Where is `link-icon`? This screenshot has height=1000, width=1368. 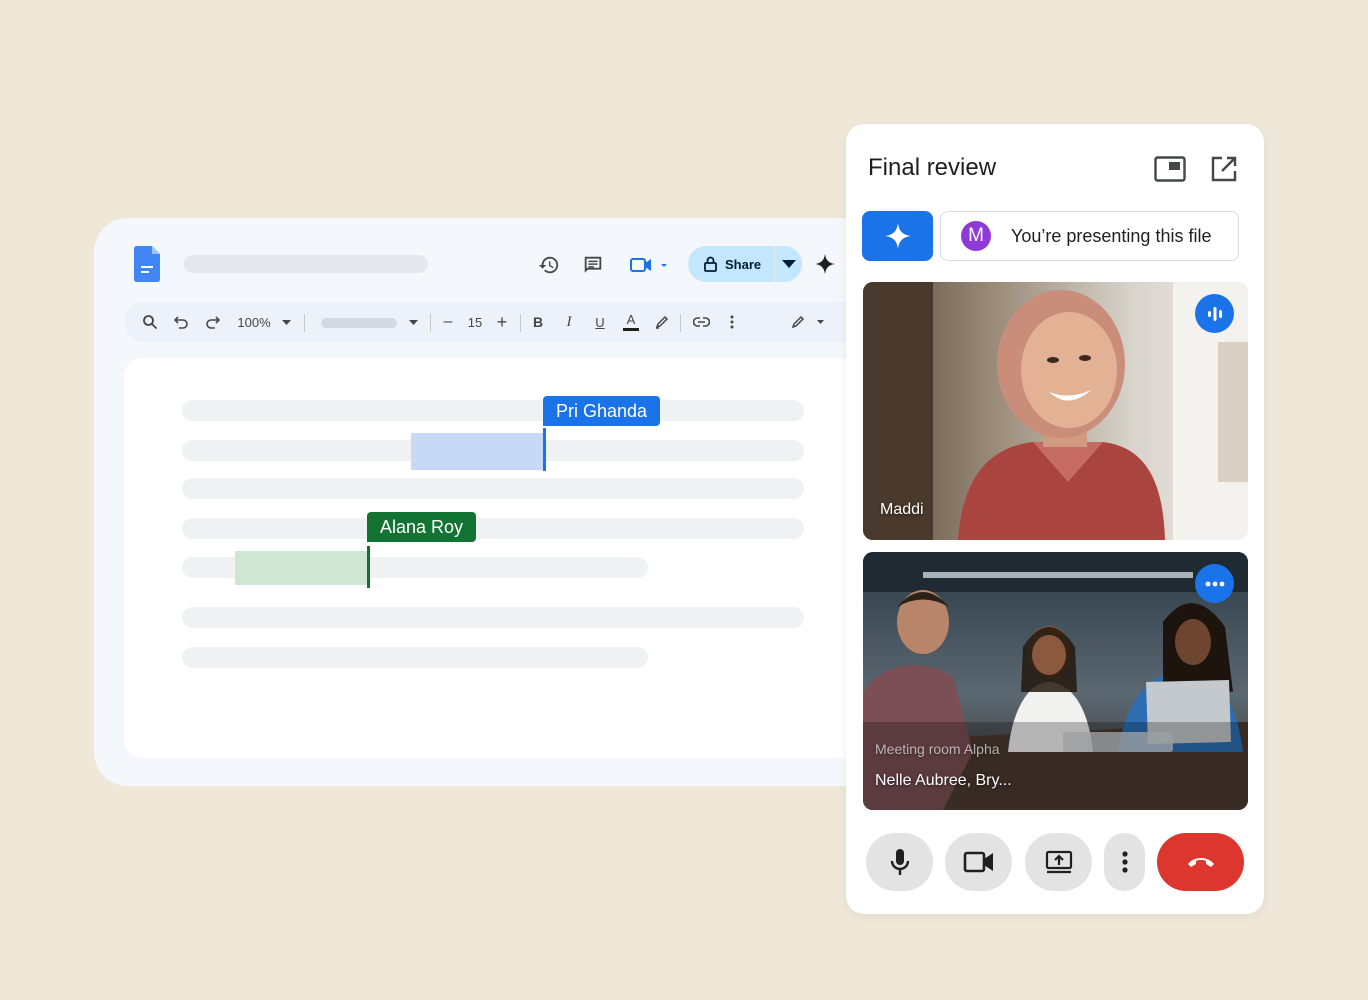
link-icon is located at coordinates (701, 322).